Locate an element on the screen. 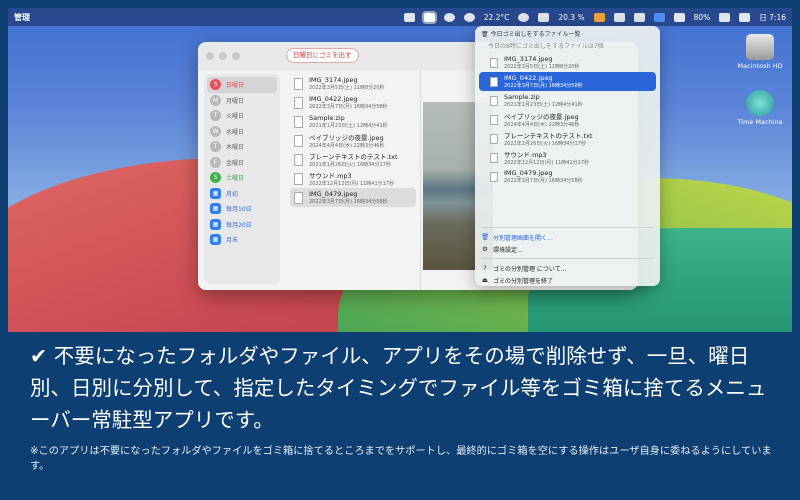  sidebar-item-friday: F 金曜日 is located at coordinates (242, 163).